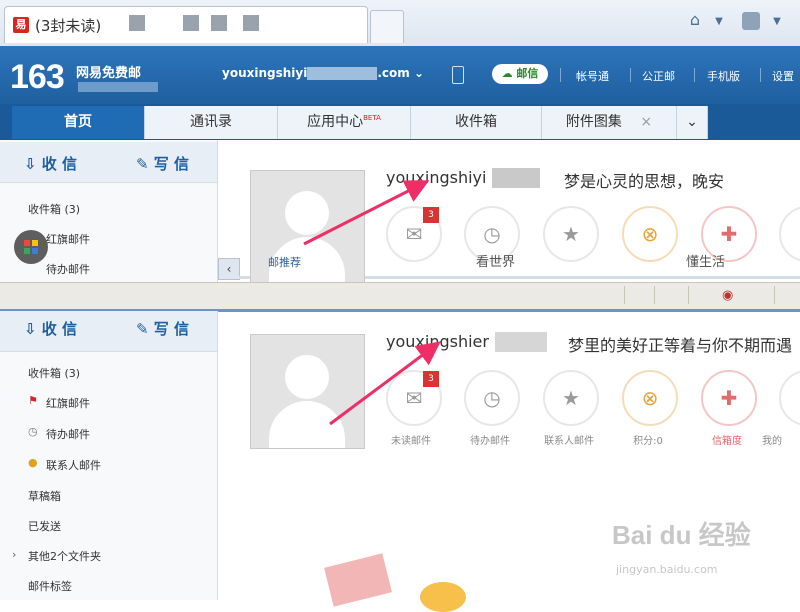 The image size is (800, 612). I want to click on annotation-arrows, so click(372, 303).